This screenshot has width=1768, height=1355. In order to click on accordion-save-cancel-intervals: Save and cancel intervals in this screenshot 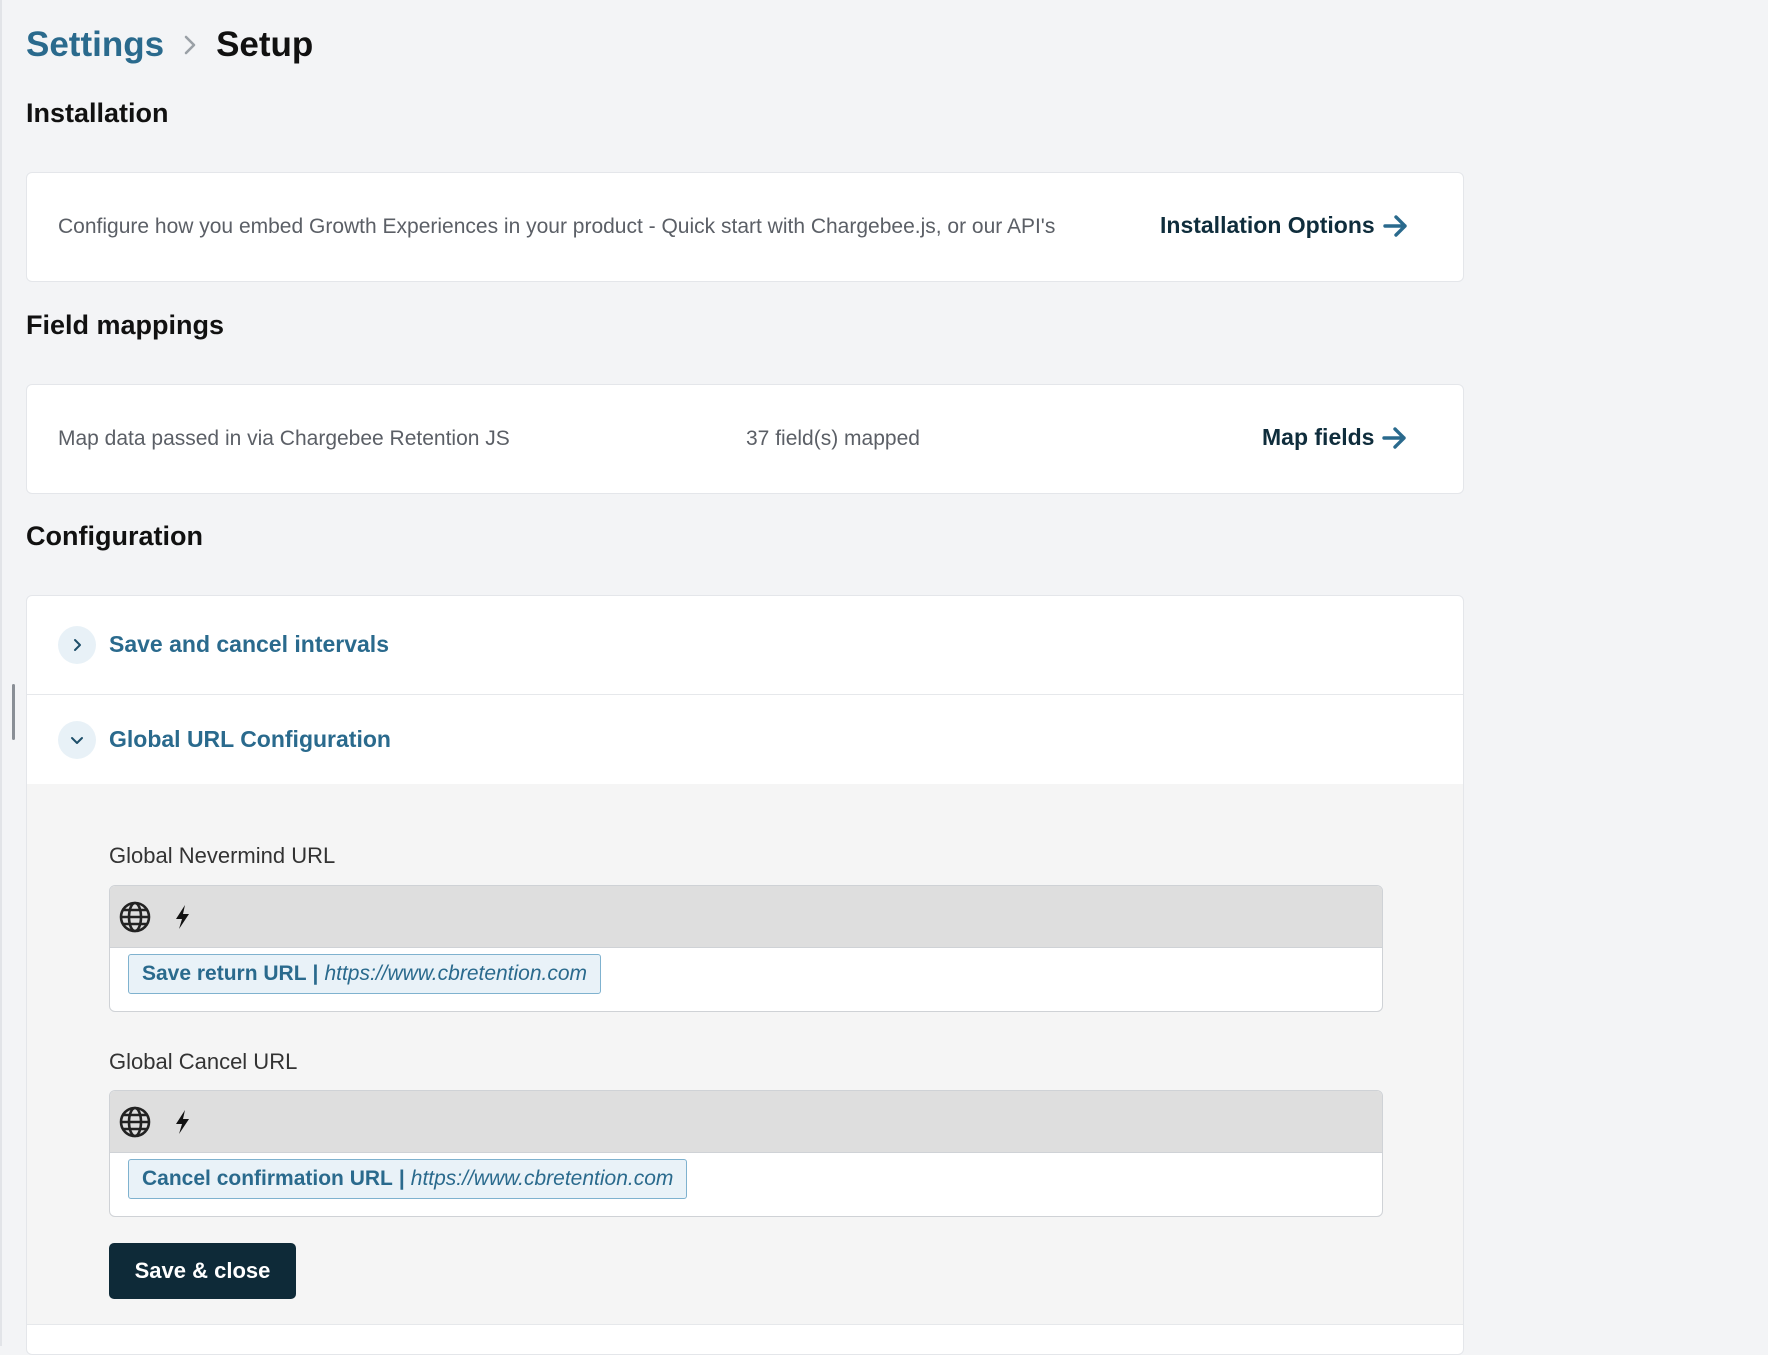, I will do `click(745, 644)`.